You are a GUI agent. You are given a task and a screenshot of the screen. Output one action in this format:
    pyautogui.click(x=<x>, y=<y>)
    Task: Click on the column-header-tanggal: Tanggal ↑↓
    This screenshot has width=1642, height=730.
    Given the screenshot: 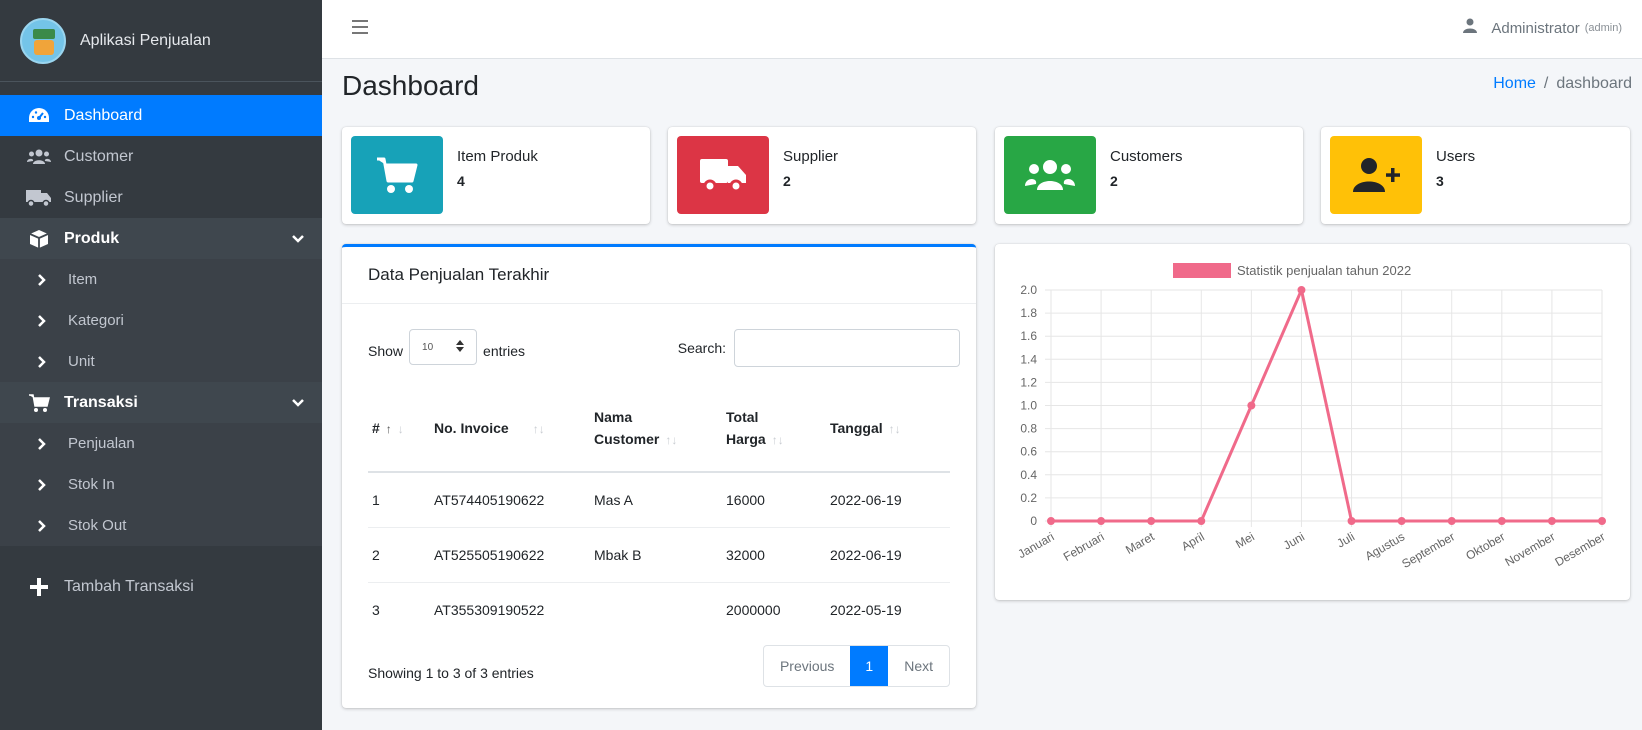 What is the action you would take?
    pyautogui.click(x=888, y=429)
    